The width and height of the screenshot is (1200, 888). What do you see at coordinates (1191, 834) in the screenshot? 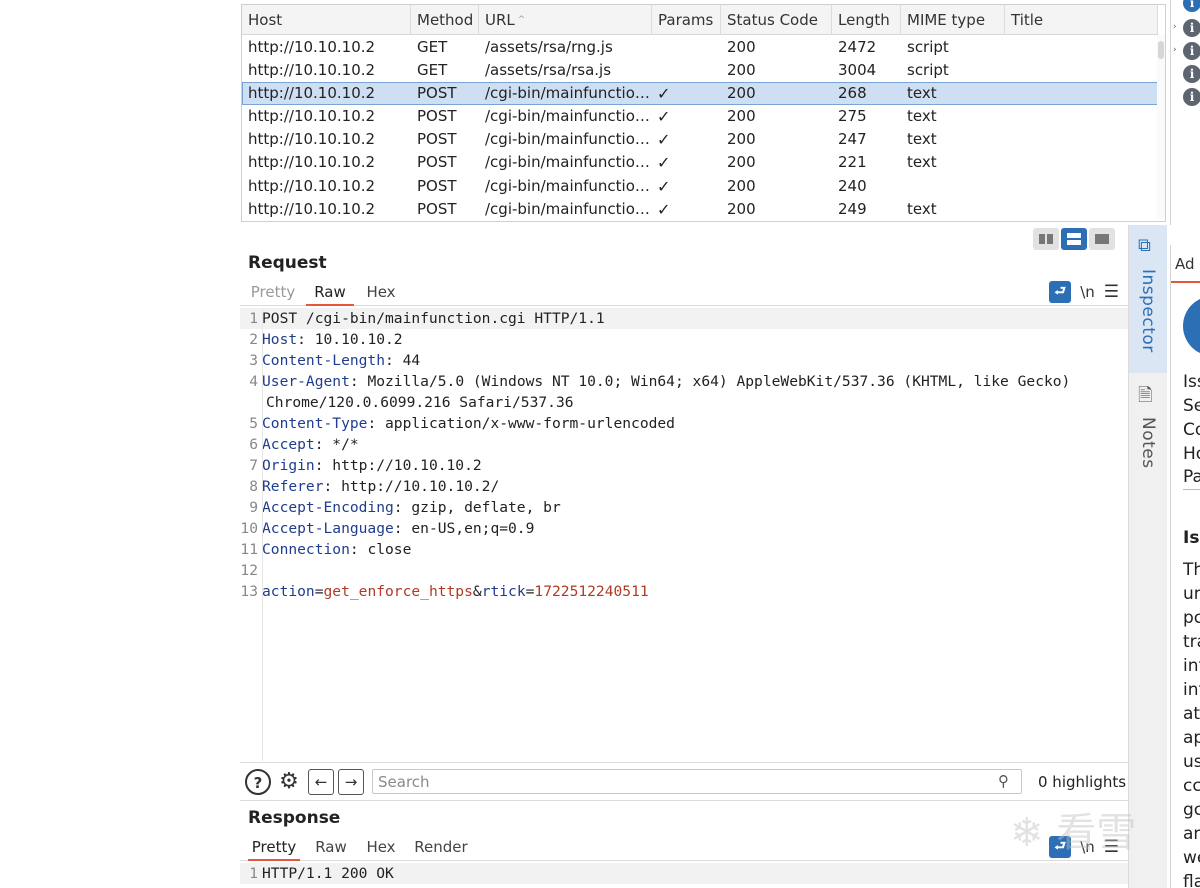
I see `issue-text-line: an` at bounding box center [1191, 834].